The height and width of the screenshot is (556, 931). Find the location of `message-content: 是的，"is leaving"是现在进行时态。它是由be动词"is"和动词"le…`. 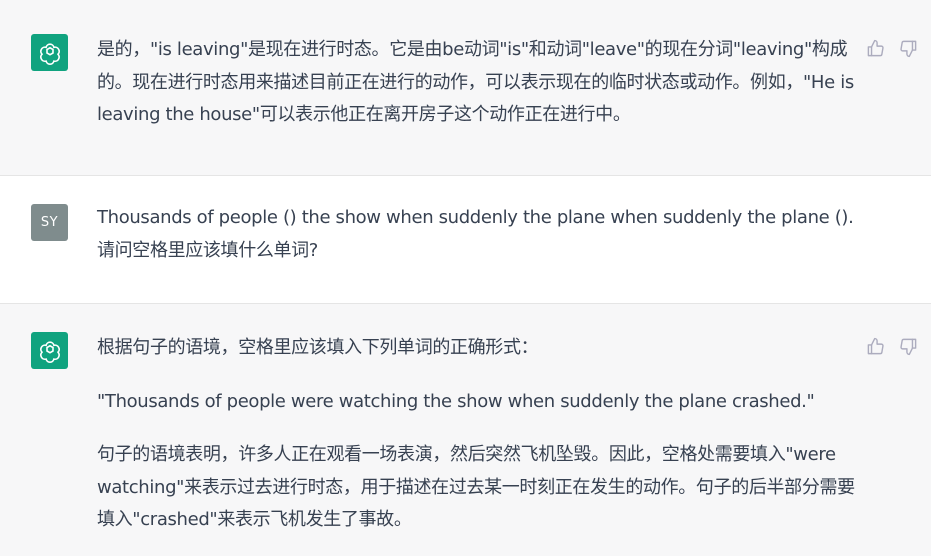

message-content: 是的，"is leaving"是现在进行时态。它是由be动词"is"和动词"le… is located at coordinates (482, 83).